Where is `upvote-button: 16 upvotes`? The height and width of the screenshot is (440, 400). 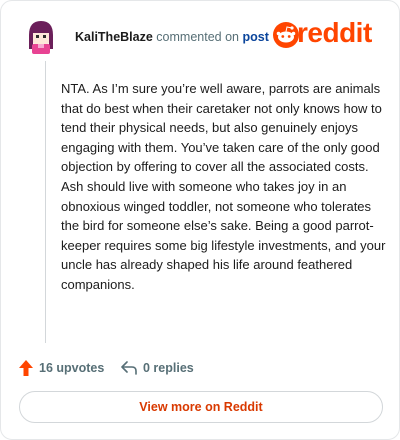 upvote-button: 16 upvotes is located at coordinates (61, 368).